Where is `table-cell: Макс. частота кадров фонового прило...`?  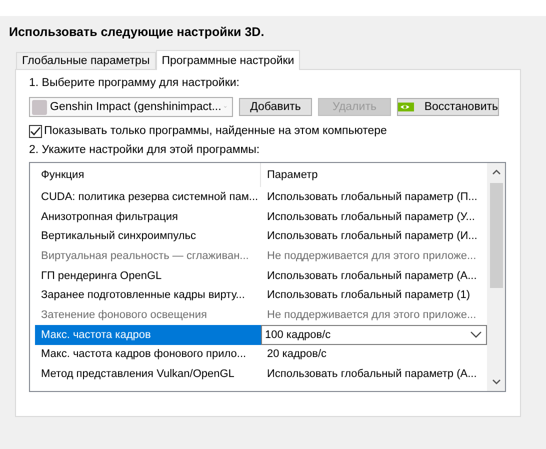 table-cell: Макс. частота кадров фонового прило... is located at coordinates (148, 354).